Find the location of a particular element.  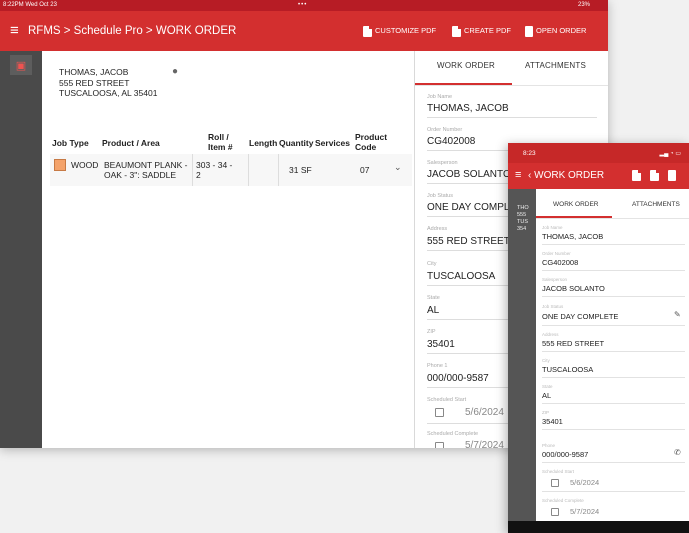

phone-title-text: WORK ORDER is located at coordinates (569, 175).